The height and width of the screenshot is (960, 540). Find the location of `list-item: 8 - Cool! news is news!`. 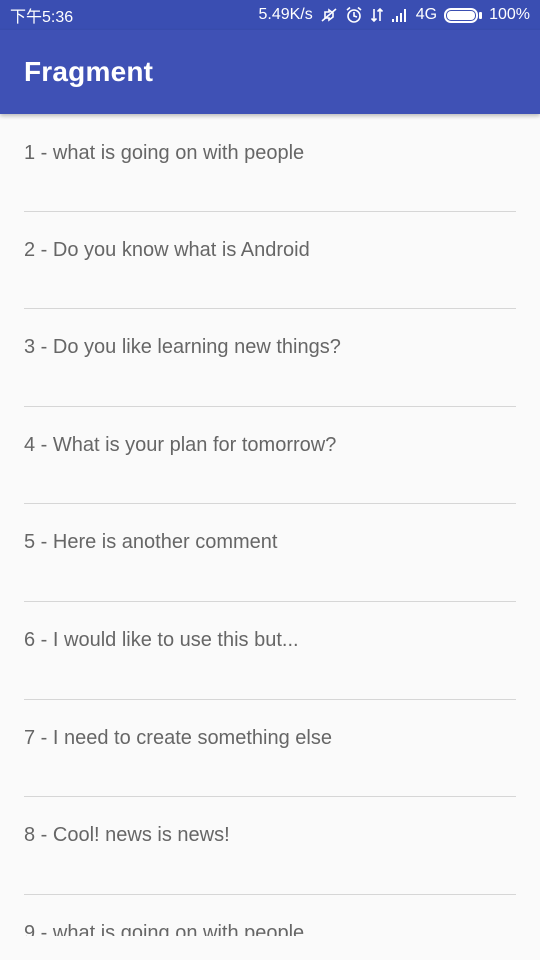

list-item: 8 - Cool! news is news! is located at coordinates (270, 846).